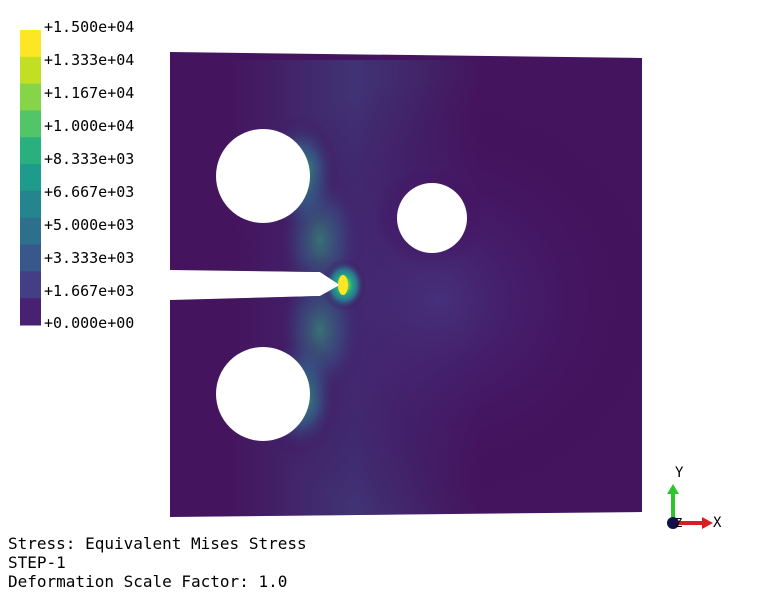 This screenshot has width=769, height=599. Describe the element at coordinates (157, 543) in the screenshot. I see `result-variable-label: Stress: Equivalent Mises Stress` at that location.